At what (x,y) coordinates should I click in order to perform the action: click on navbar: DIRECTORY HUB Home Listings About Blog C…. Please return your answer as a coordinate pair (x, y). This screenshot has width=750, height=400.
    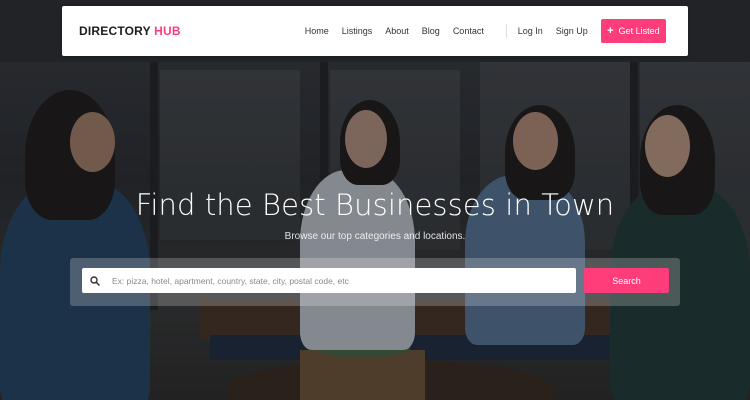
    Looking at the image, I should click on (375, 31).